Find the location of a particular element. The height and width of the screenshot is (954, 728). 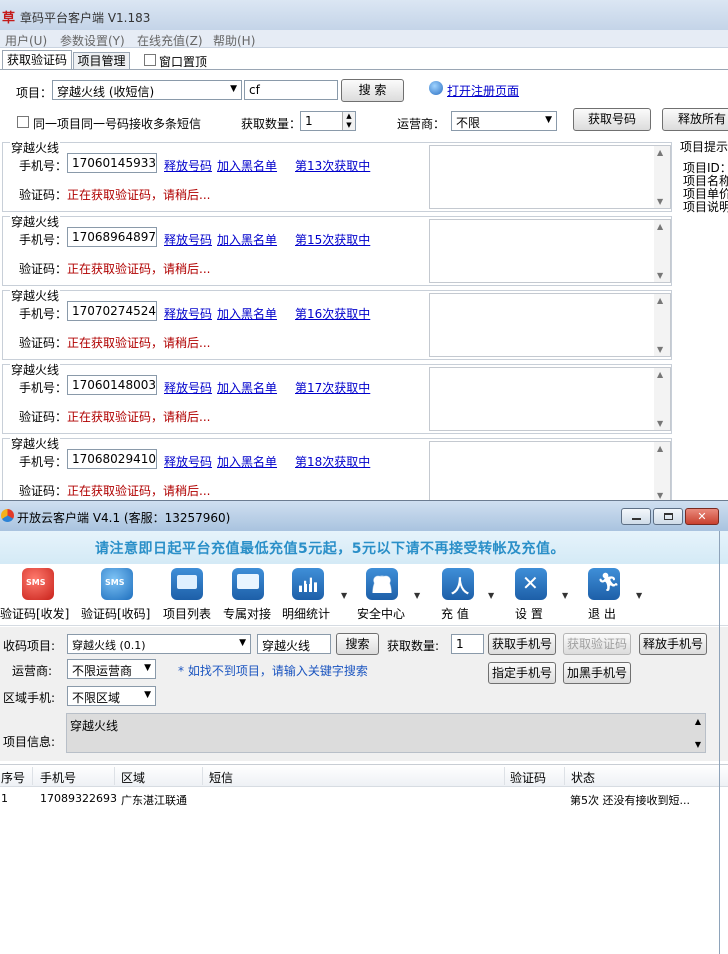

tools-icon: ✕ is located at coordinates (531, 584).